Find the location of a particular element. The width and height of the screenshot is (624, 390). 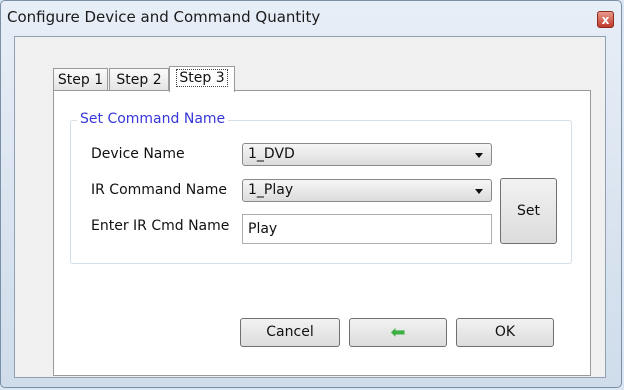

tab-step-3: Step 3 is located at coordinates (202, 79).